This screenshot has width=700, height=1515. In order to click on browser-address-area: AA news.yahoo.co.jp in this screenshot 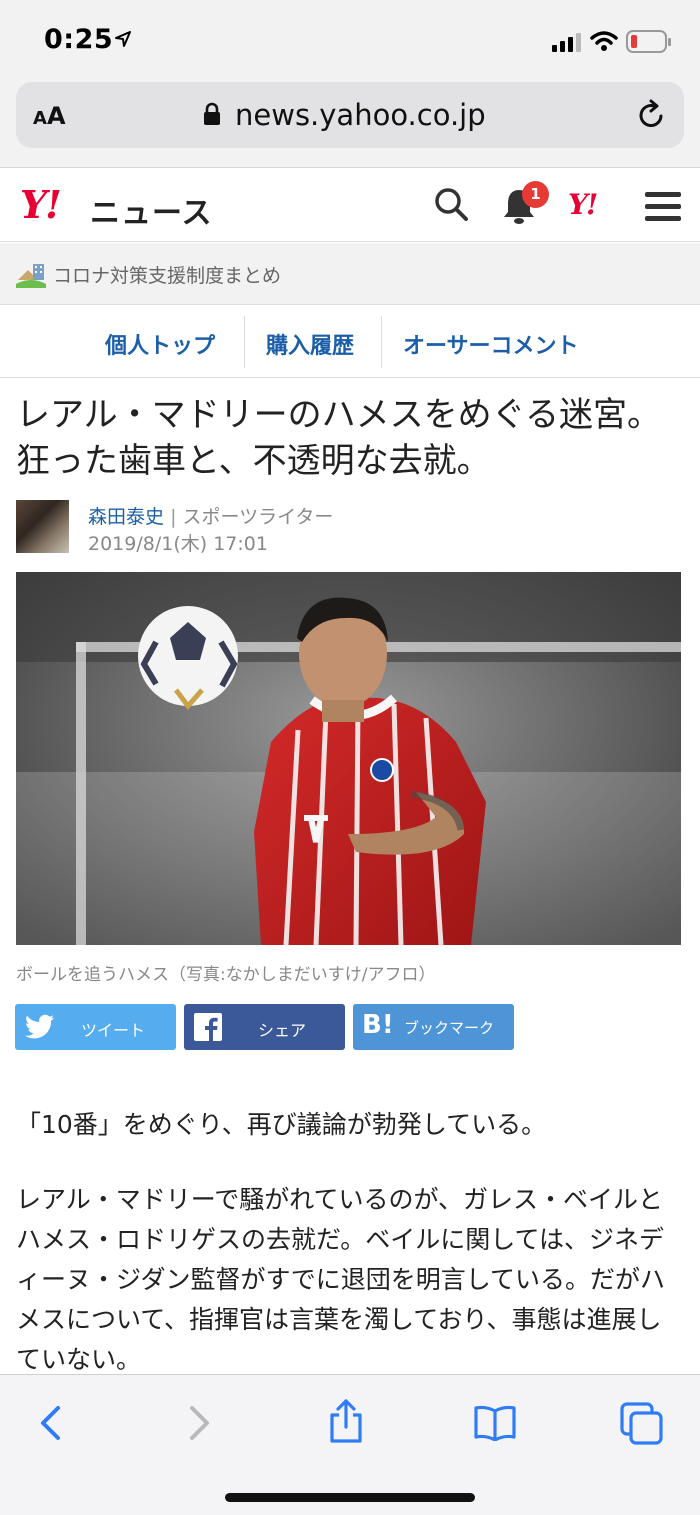, I will do `click(350, 124)`.